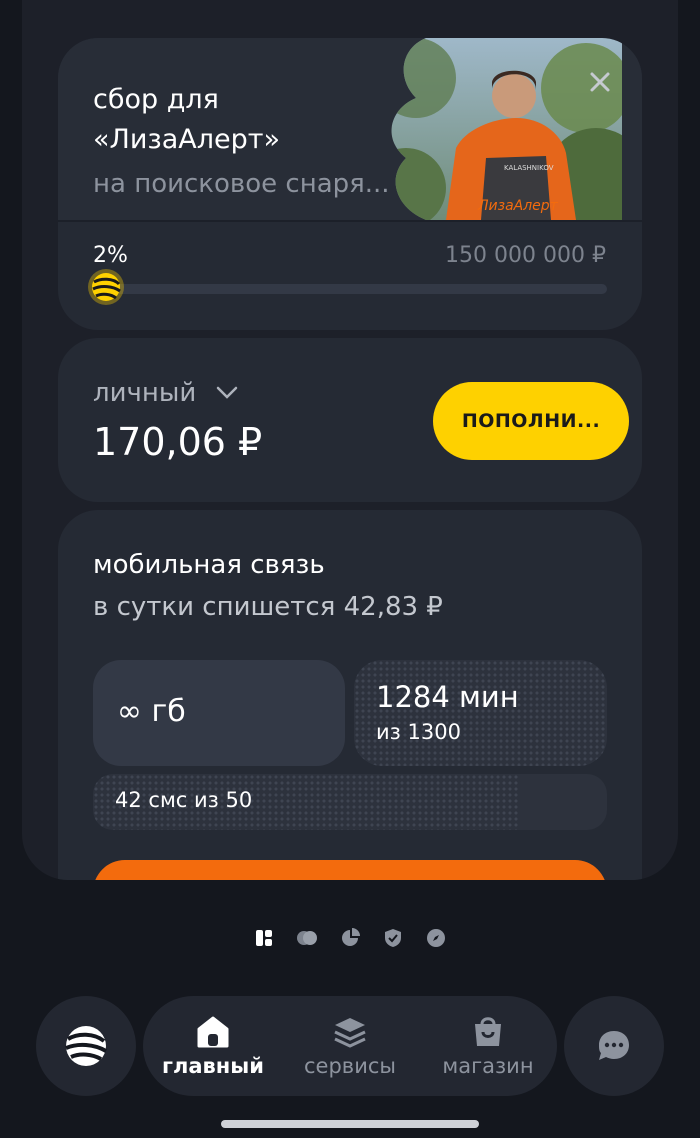 Image resolution: width=700 pixels, height=1138 pixels. What do you see at coordinates (600, 82) in the screenshot?
I see `close-icon` at bounding box center [600, 82].